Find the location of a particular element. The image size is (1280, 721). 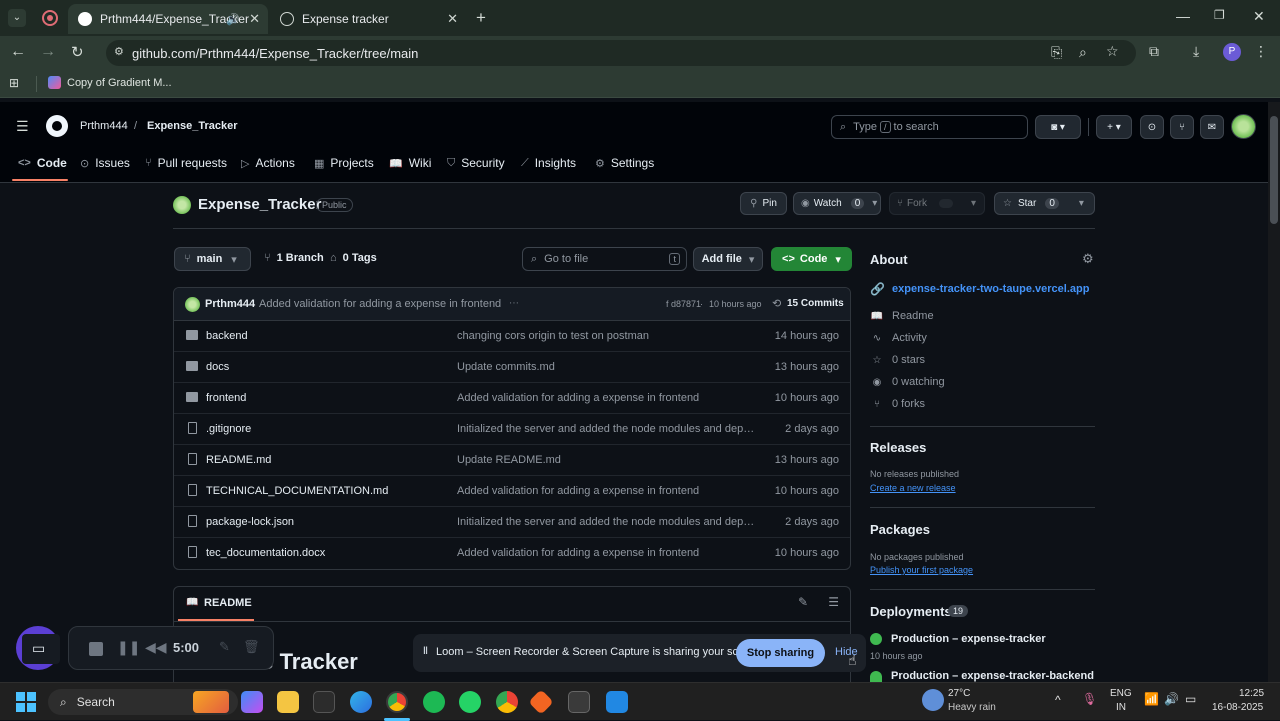

tab-code: <> Code is located at coordinates (42, 163).